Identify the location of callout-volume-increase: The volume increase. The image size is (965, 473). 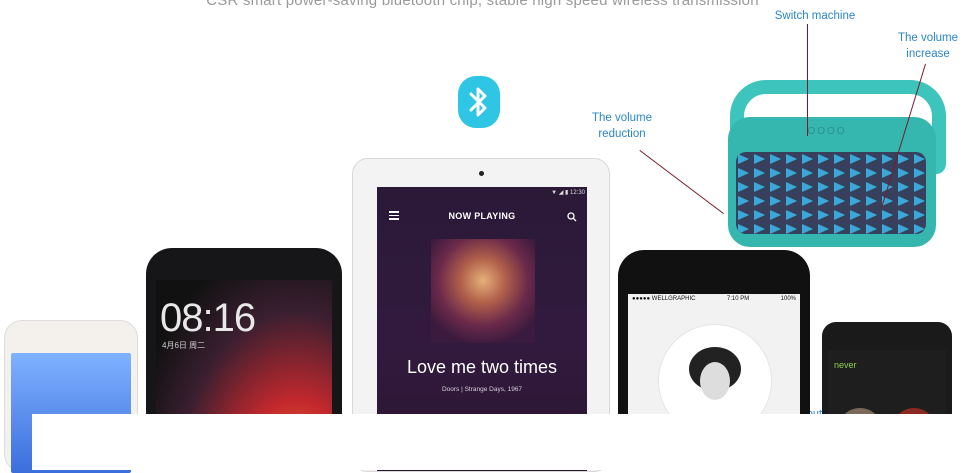
(928, 46).